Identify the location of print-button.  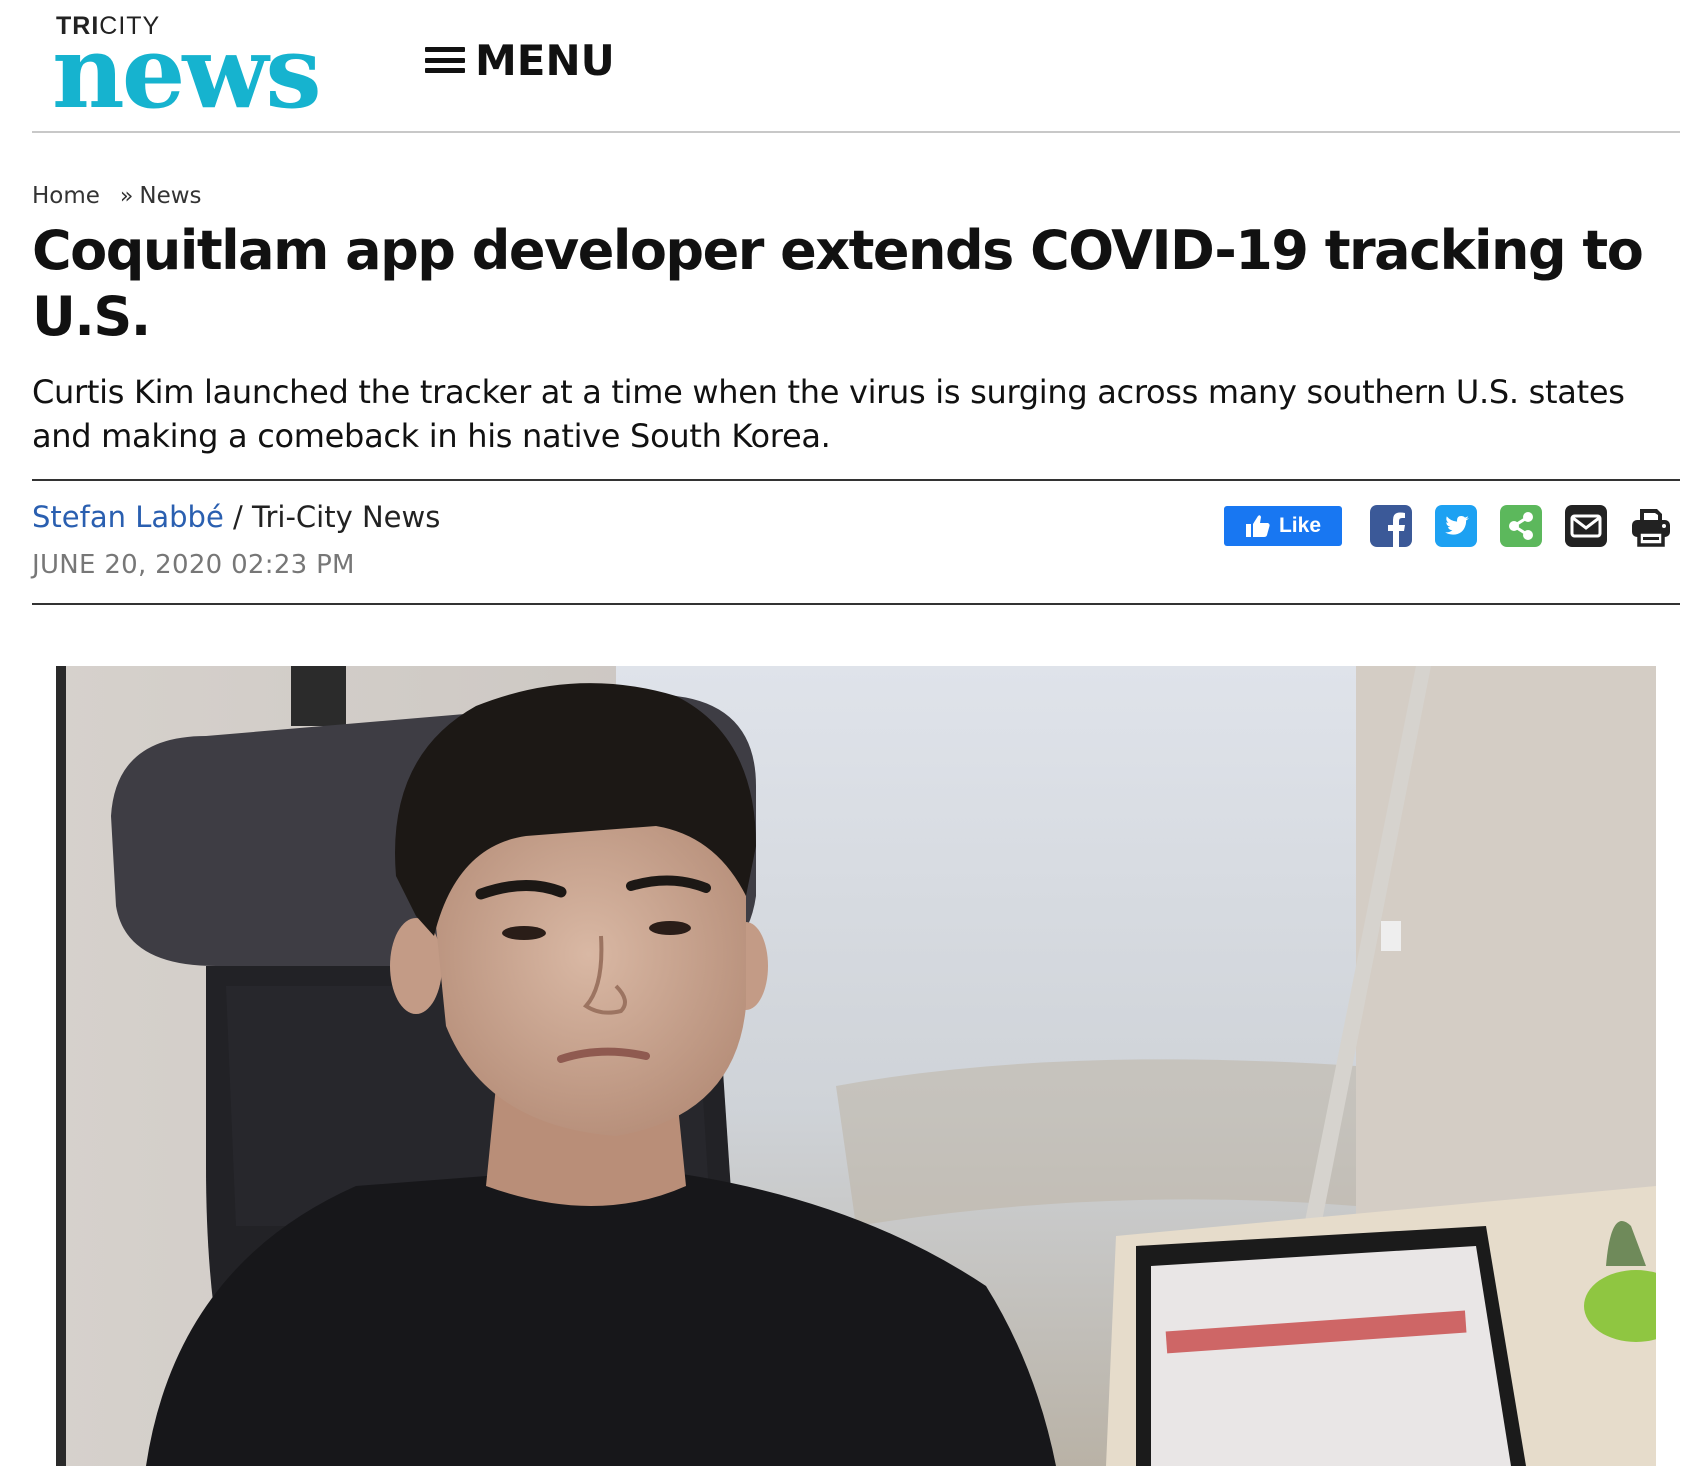
(1651, 526).